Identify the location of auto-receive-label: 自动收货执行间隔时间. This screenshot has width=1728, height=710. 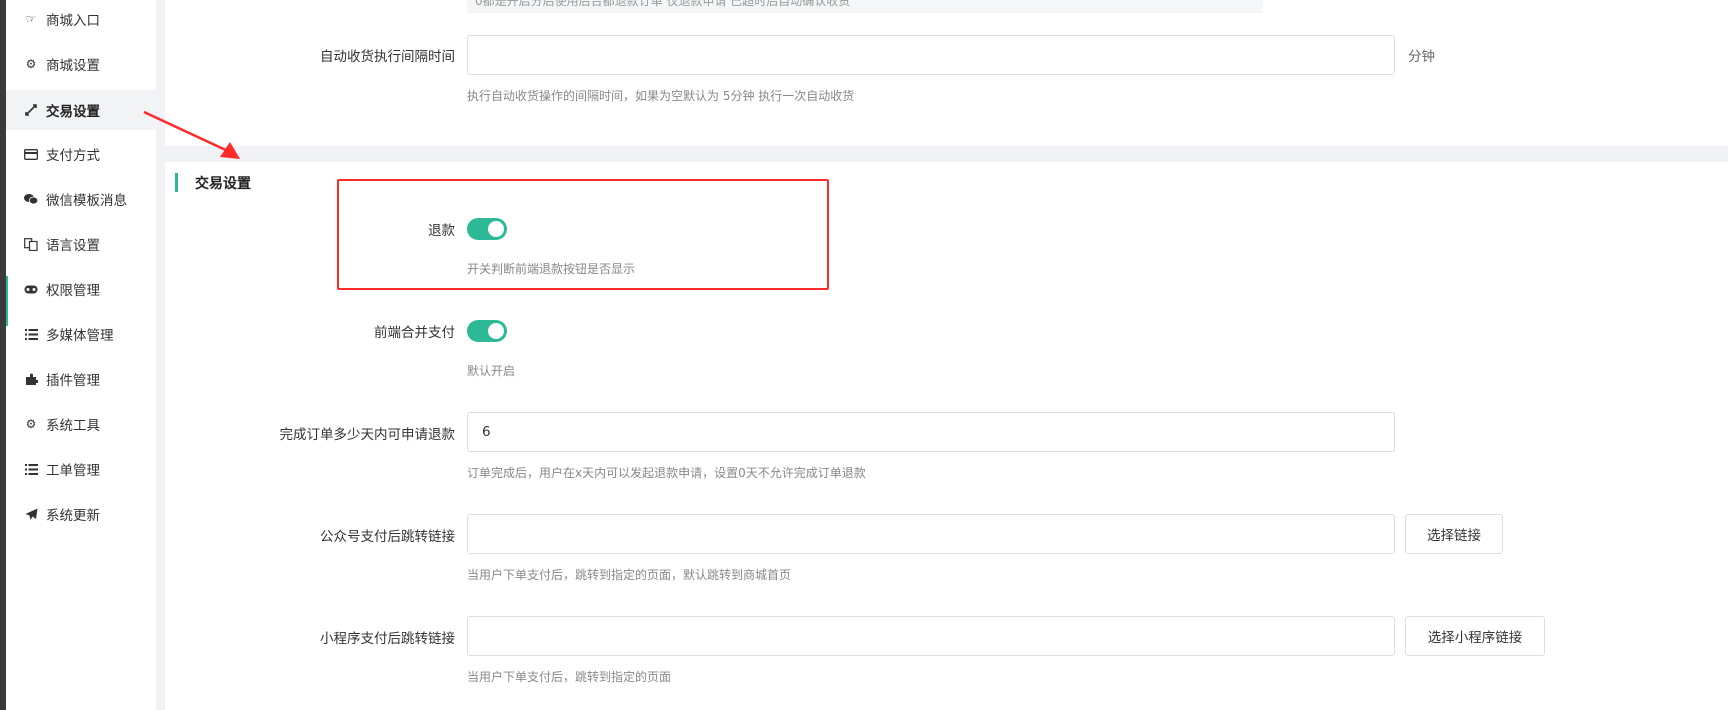
(387, 57).